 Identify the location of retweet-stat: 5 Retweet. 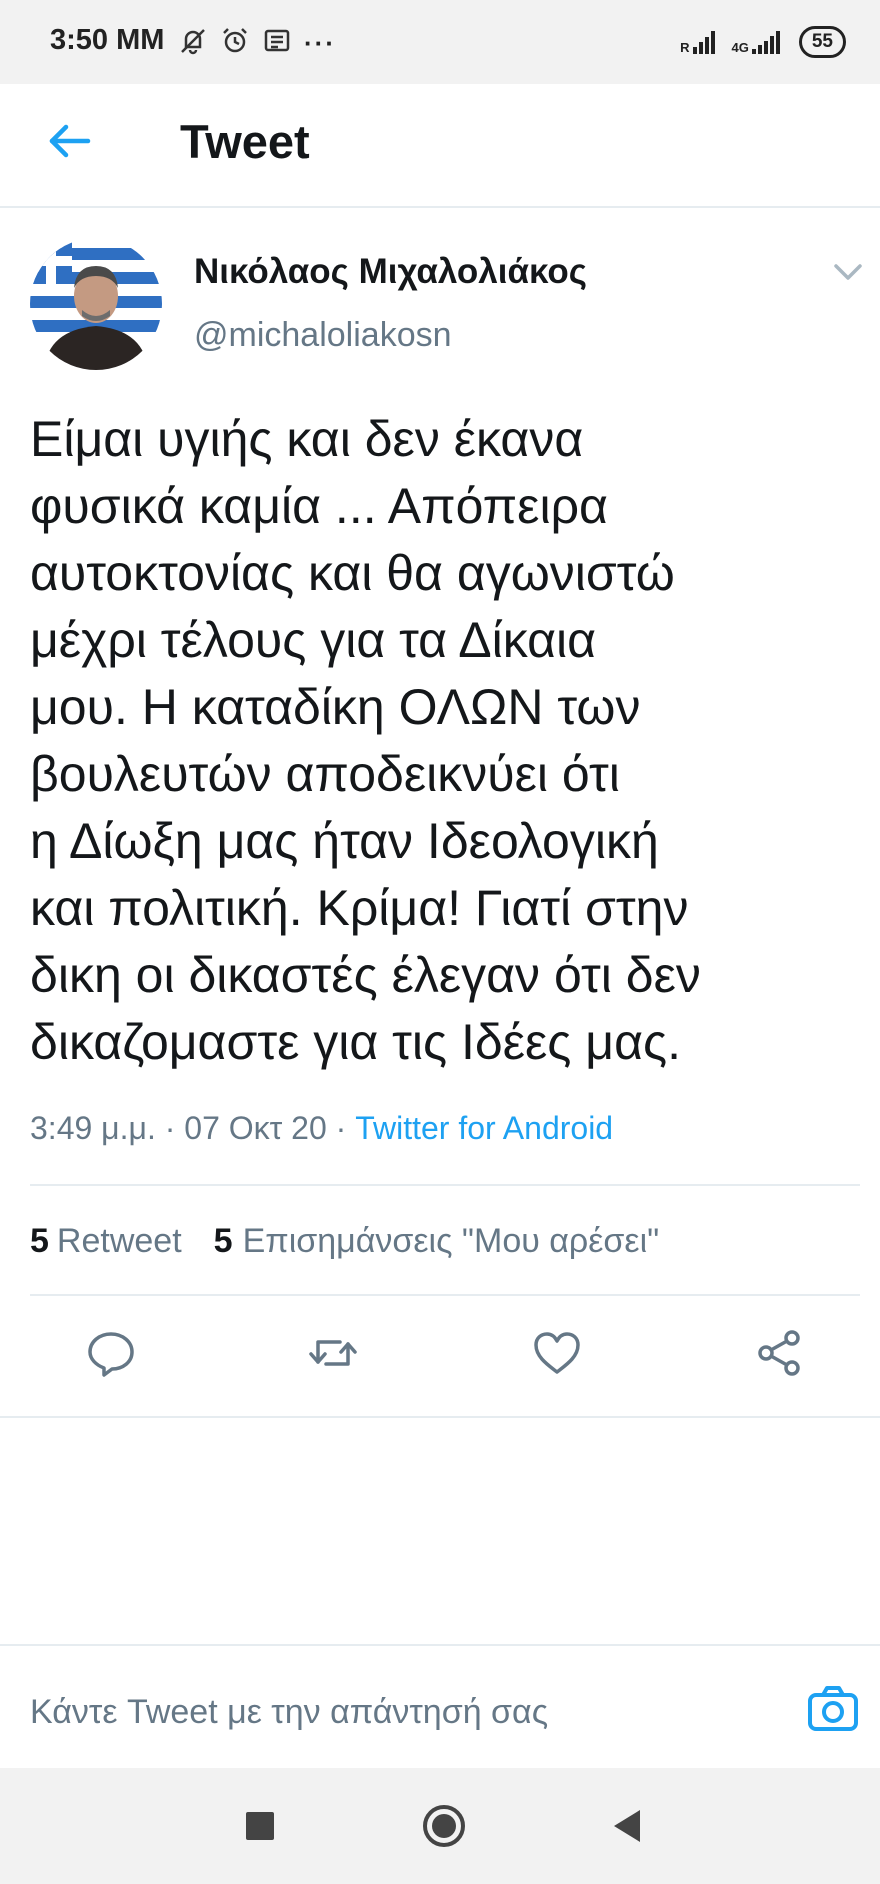
(106, 1241).